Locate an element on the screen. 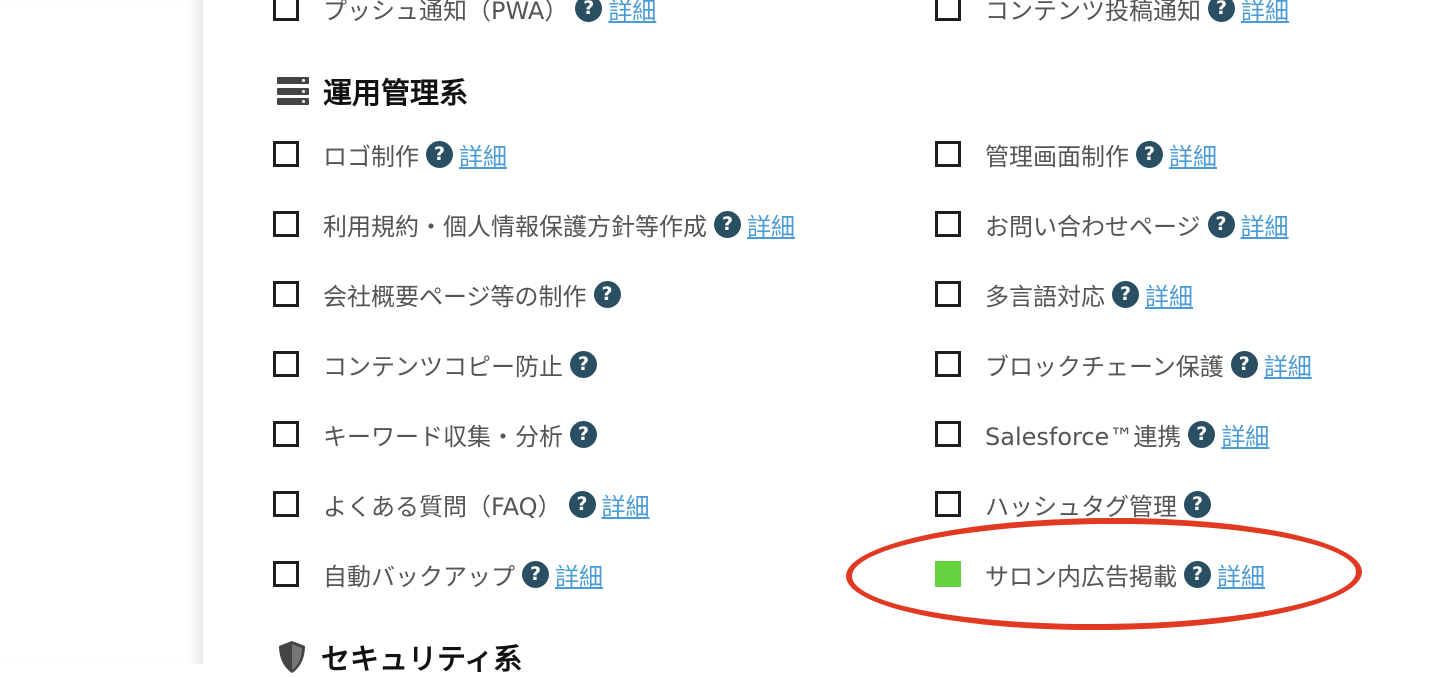 Image resolution: width=1438 pixels, height=678 pixels. checkbox-checked is located at coordinates (948, 574).